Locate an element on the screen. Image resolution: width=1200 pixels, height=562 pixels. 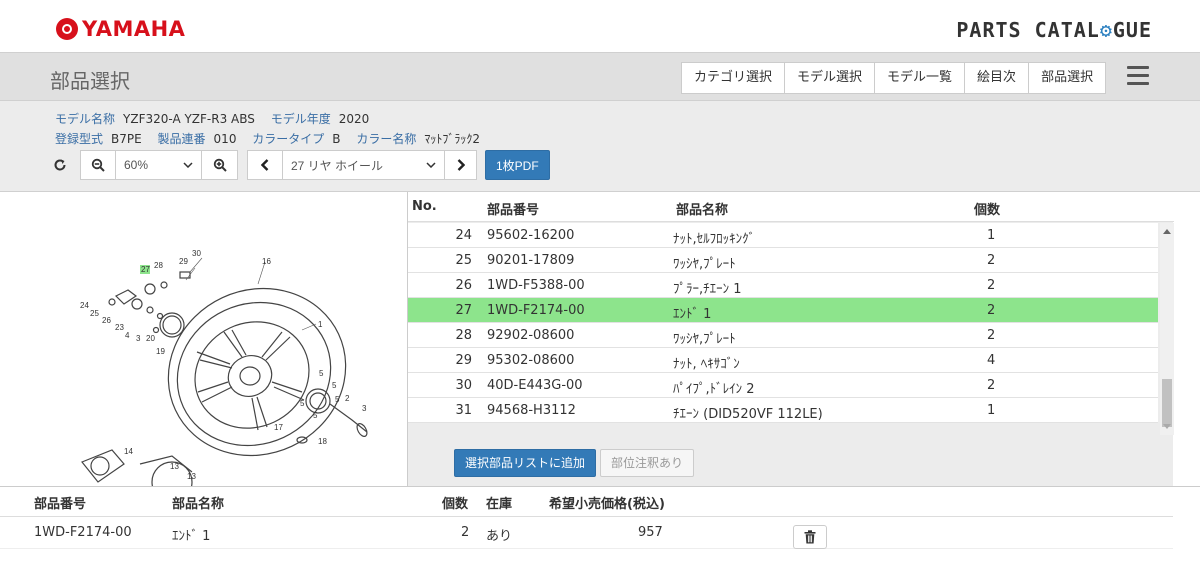
table-row: 25 90201-17809 ﾜｯｼﾔ,ﾌﾟﾚｰﾄ 2 is located at coordinates (783, 260).